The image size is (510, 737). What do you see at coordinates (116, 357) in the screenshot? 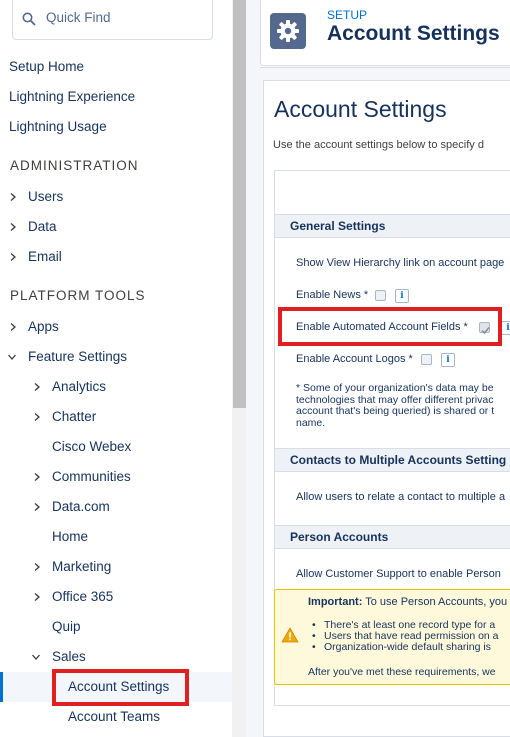
I see `sidebar-item-feature-settings: Feature Settings` at bounding box center [116, 357].